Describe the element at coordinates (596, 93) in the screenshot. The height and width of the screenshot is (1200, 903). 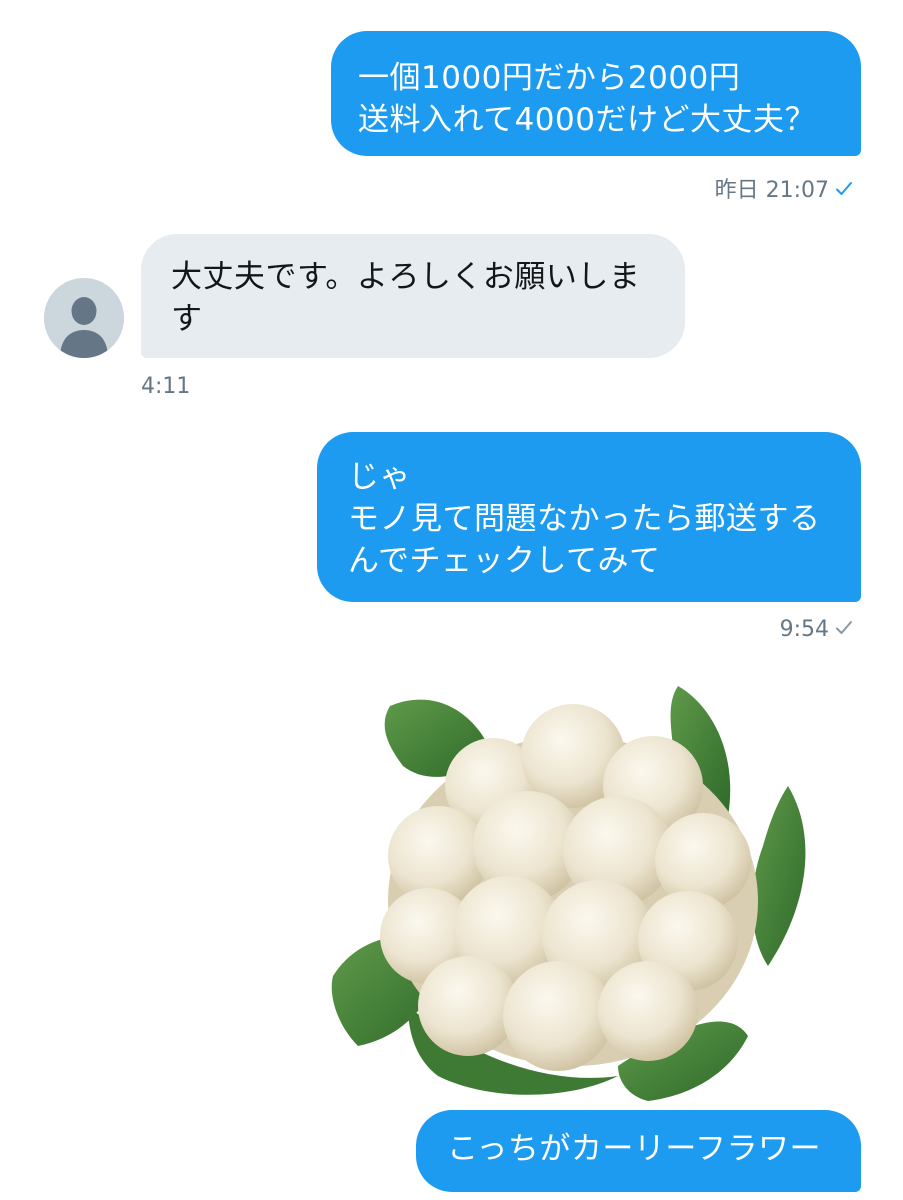
I see `outgoing-message-bubble: 一個1000円だから2000円 送料入れて4000だけど大丈夫？` at that location.